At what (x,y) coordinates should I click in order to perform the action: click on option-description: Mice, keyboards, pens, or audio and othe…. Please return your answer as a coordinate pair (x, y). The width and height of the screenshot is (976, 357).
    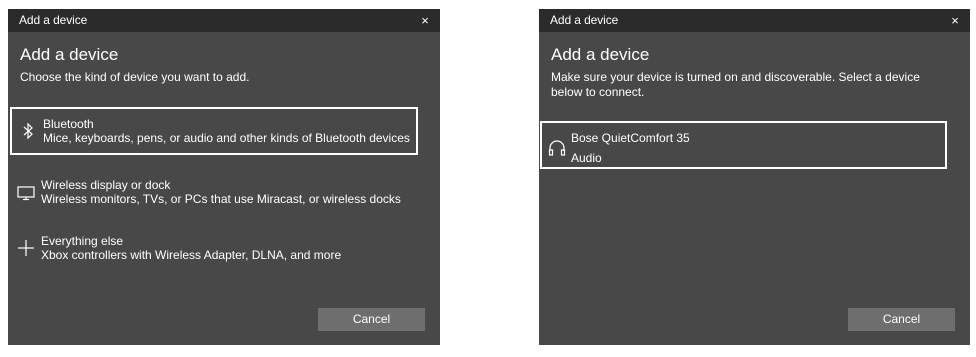
    Looking at the image, I should click on (226, 138).